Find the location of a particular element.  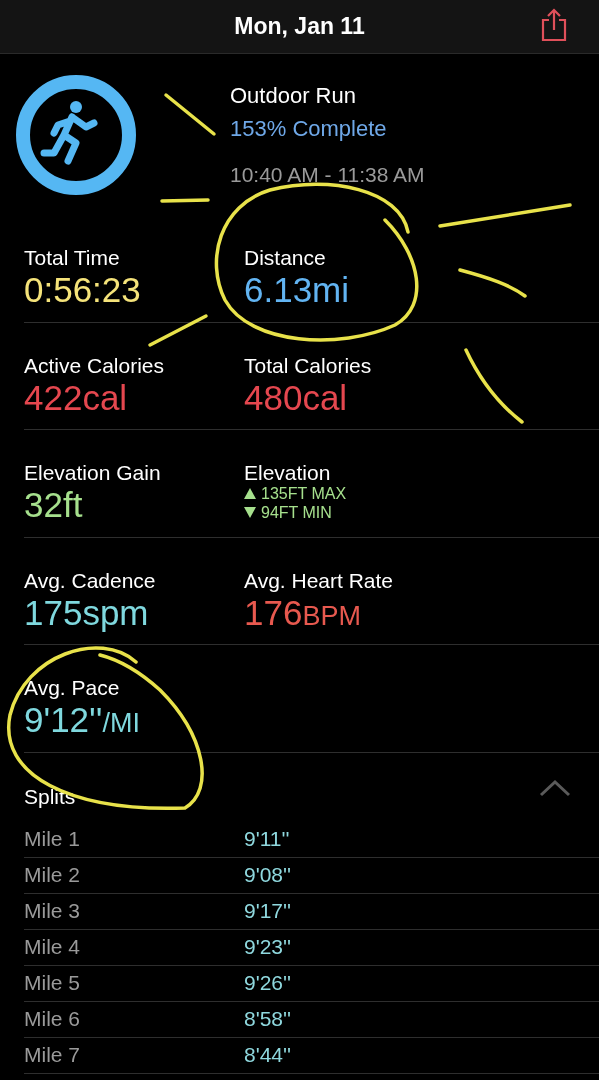

up-triangle-icon is located at coordinates (250, 494).